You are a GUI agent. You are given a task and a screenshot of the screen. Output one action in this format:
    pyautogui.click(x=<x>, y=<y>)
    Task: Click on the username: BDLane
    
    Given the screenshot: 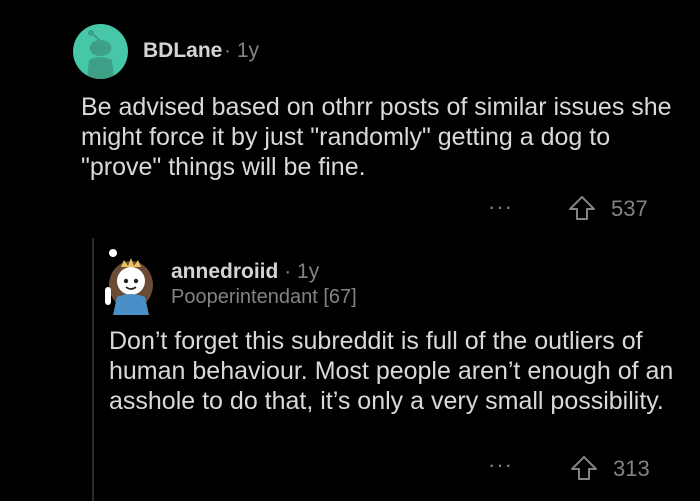 What is the action you would take?
    pyautogui.click(x=182, y=51)
    